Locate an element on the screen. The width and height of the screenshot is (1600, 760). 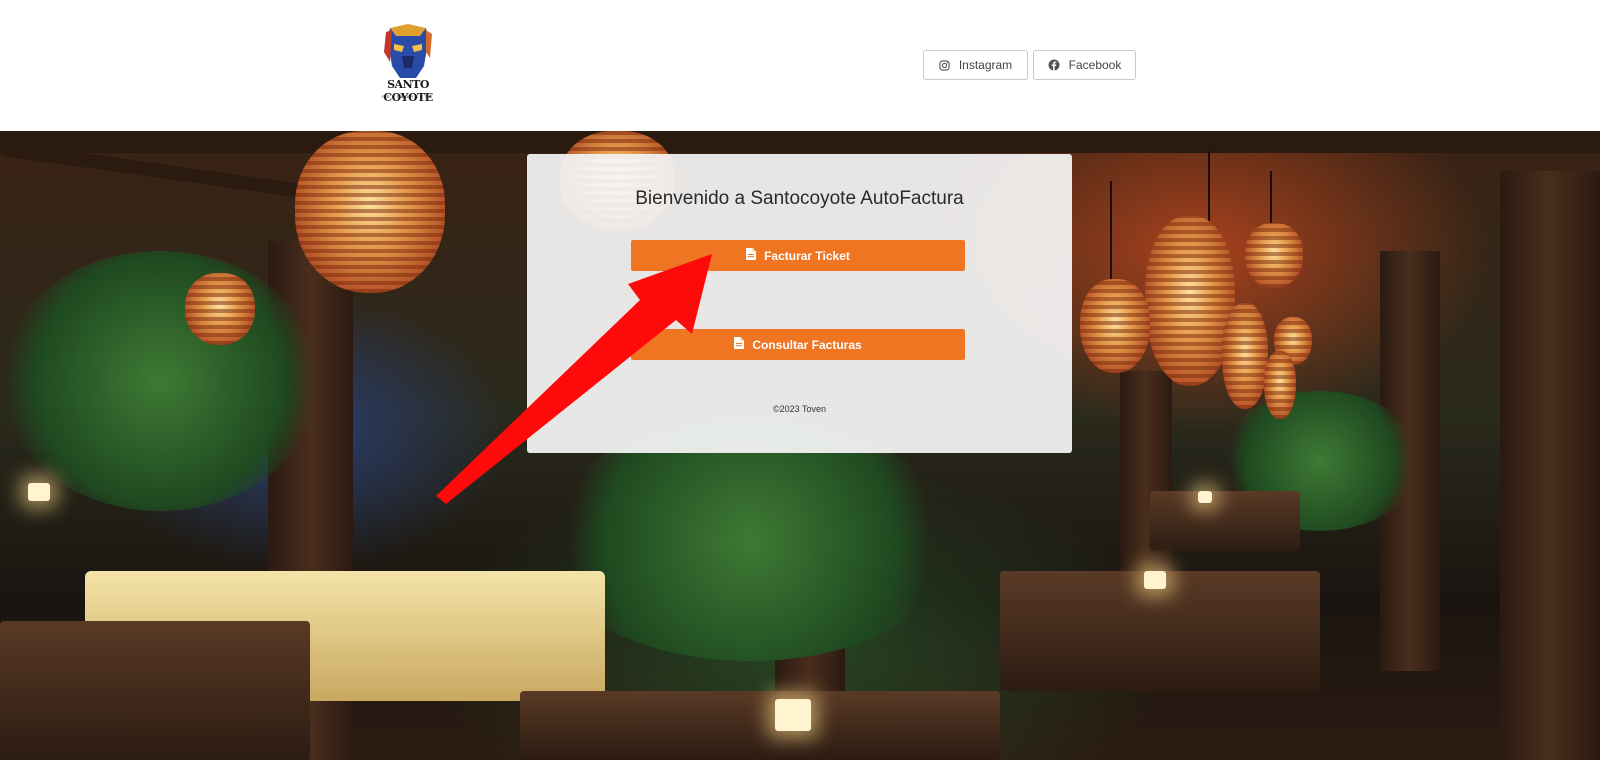
instagram-button: Instagram is located at coordinates (975, 65).